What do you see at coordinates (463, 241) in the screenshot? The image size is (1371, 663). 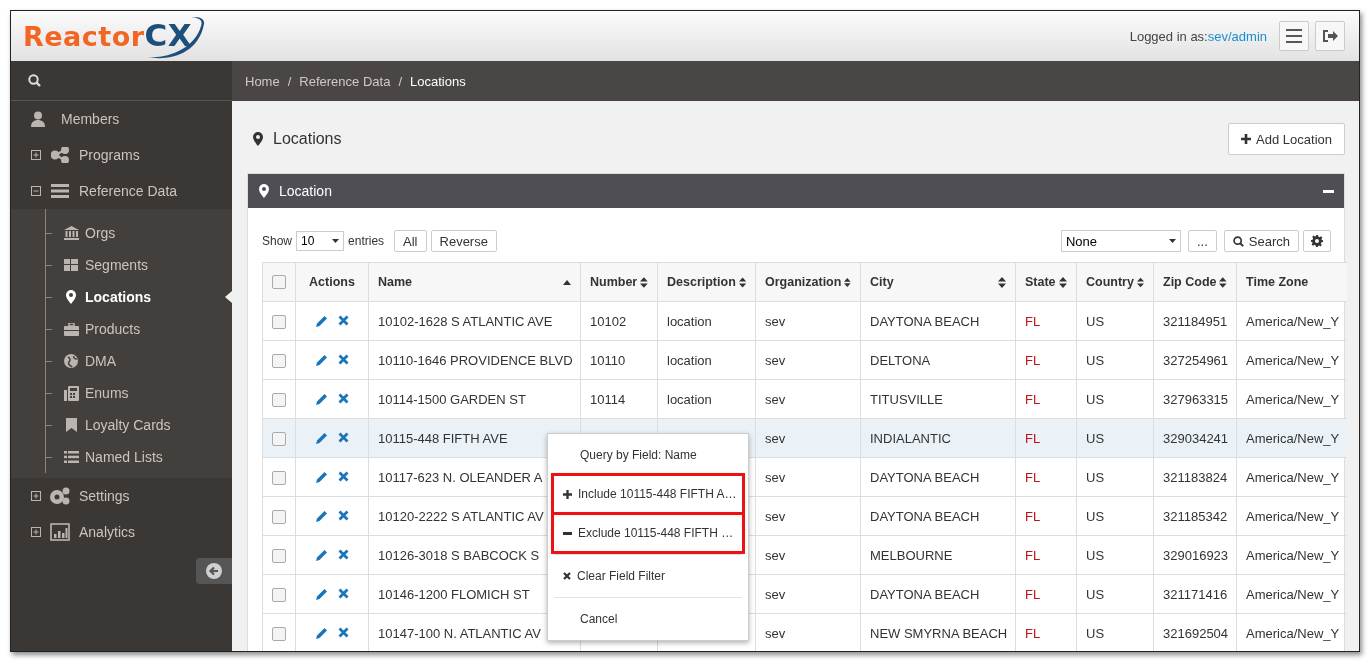 I see `reverse-button: Reverse` at bounding box center [463, 241].